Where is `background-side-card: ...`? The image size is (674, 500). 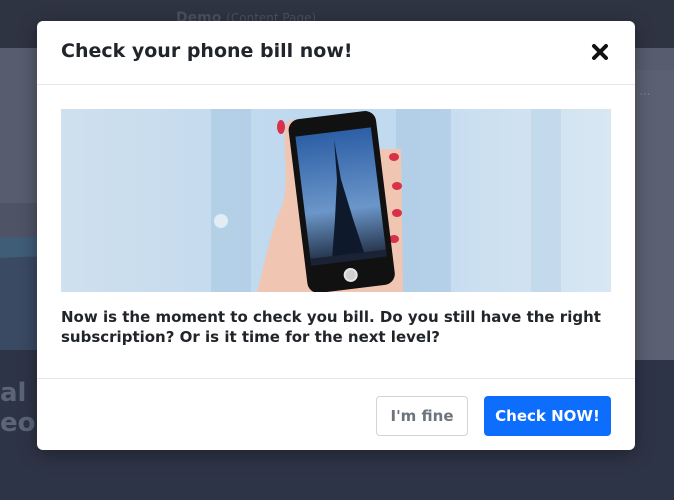 background-side-card: ... is located at coordinates (654, 215).